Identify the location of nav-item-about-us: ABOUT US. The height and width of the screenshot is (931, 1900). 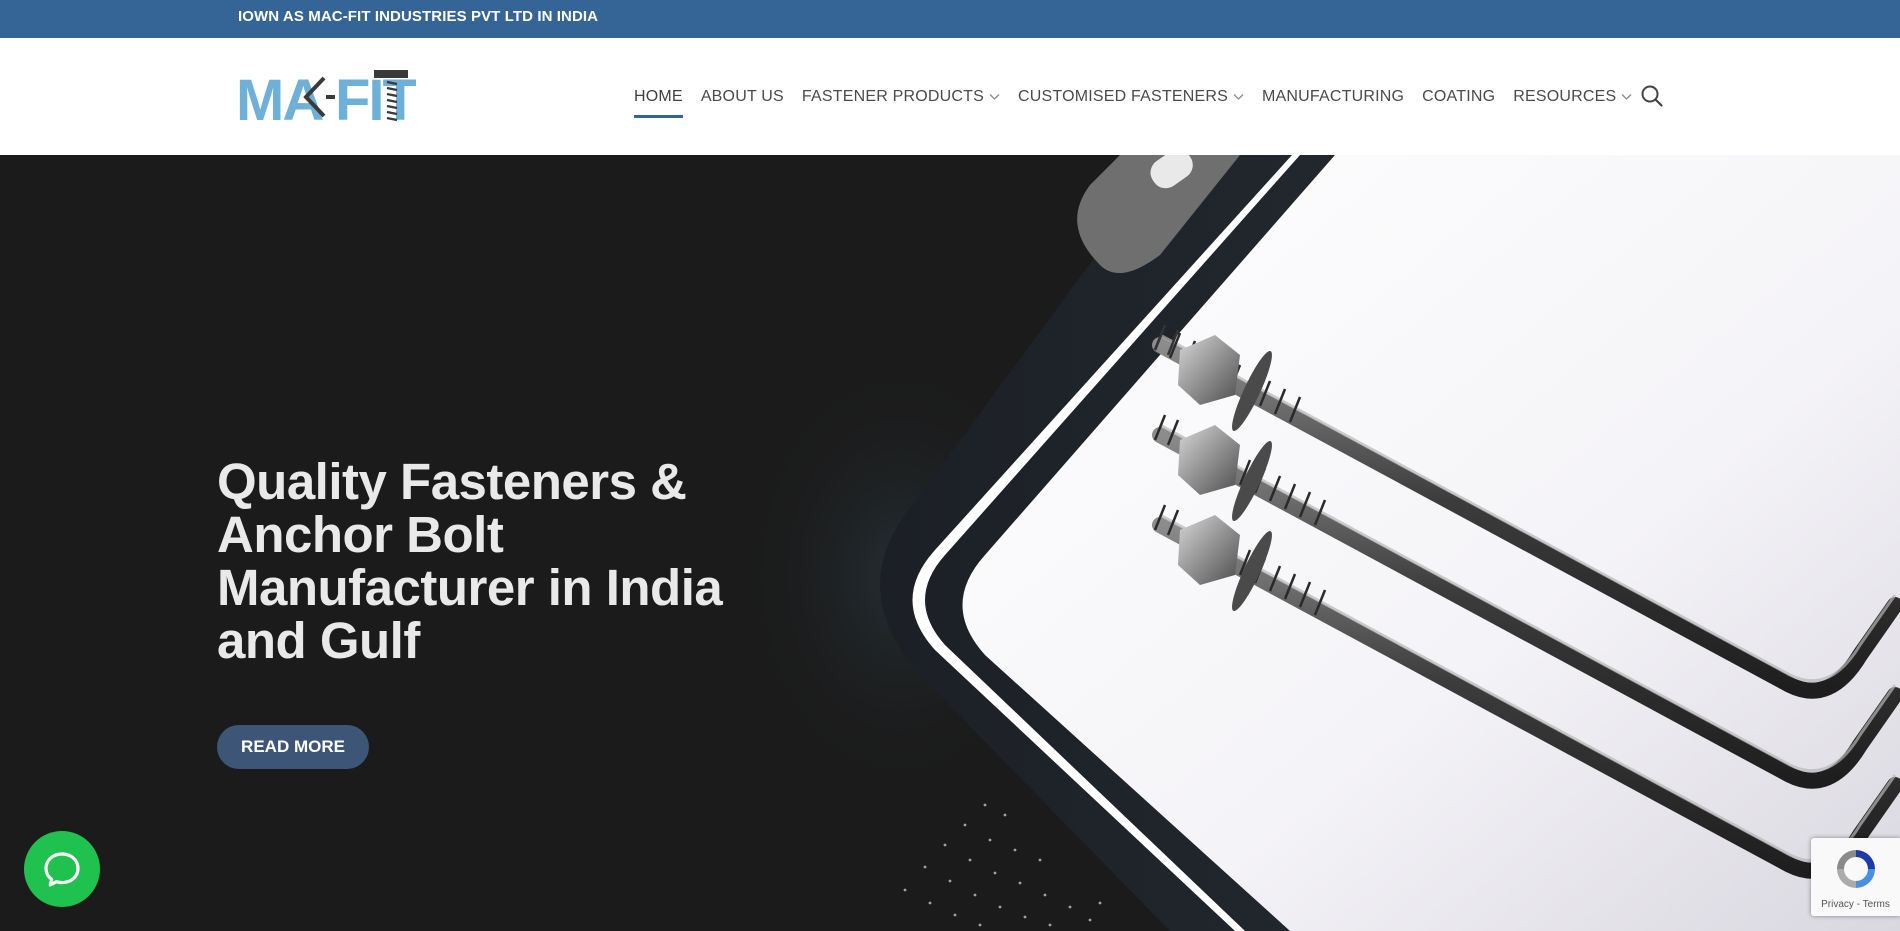
(742, 96).